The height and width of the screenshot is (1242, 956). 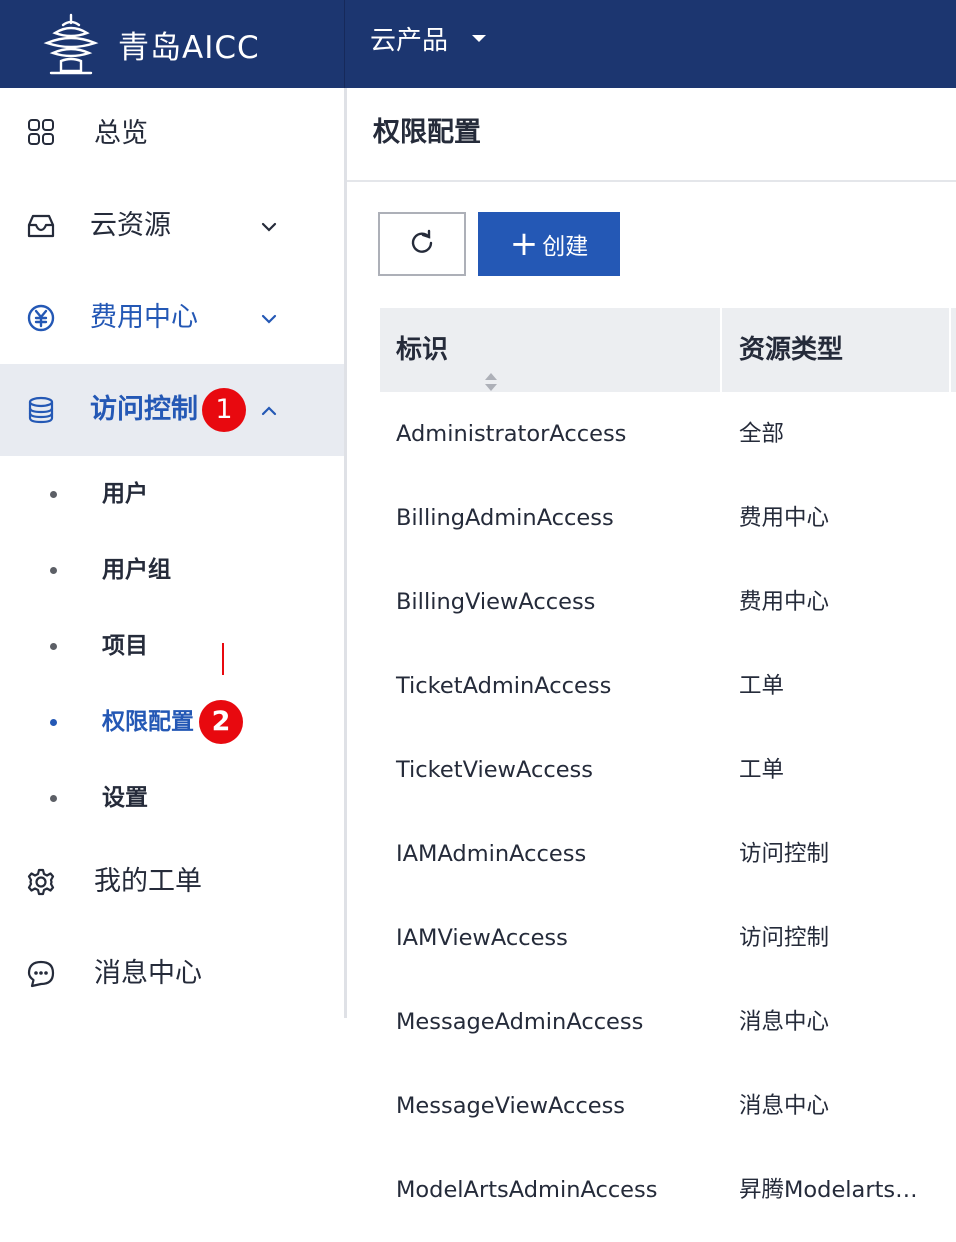 What do you see at coordinates (668, 518) in the screenshot?
I see `table-row: BillingAdminAccess 费用中心` at bounding box center [668, 518].